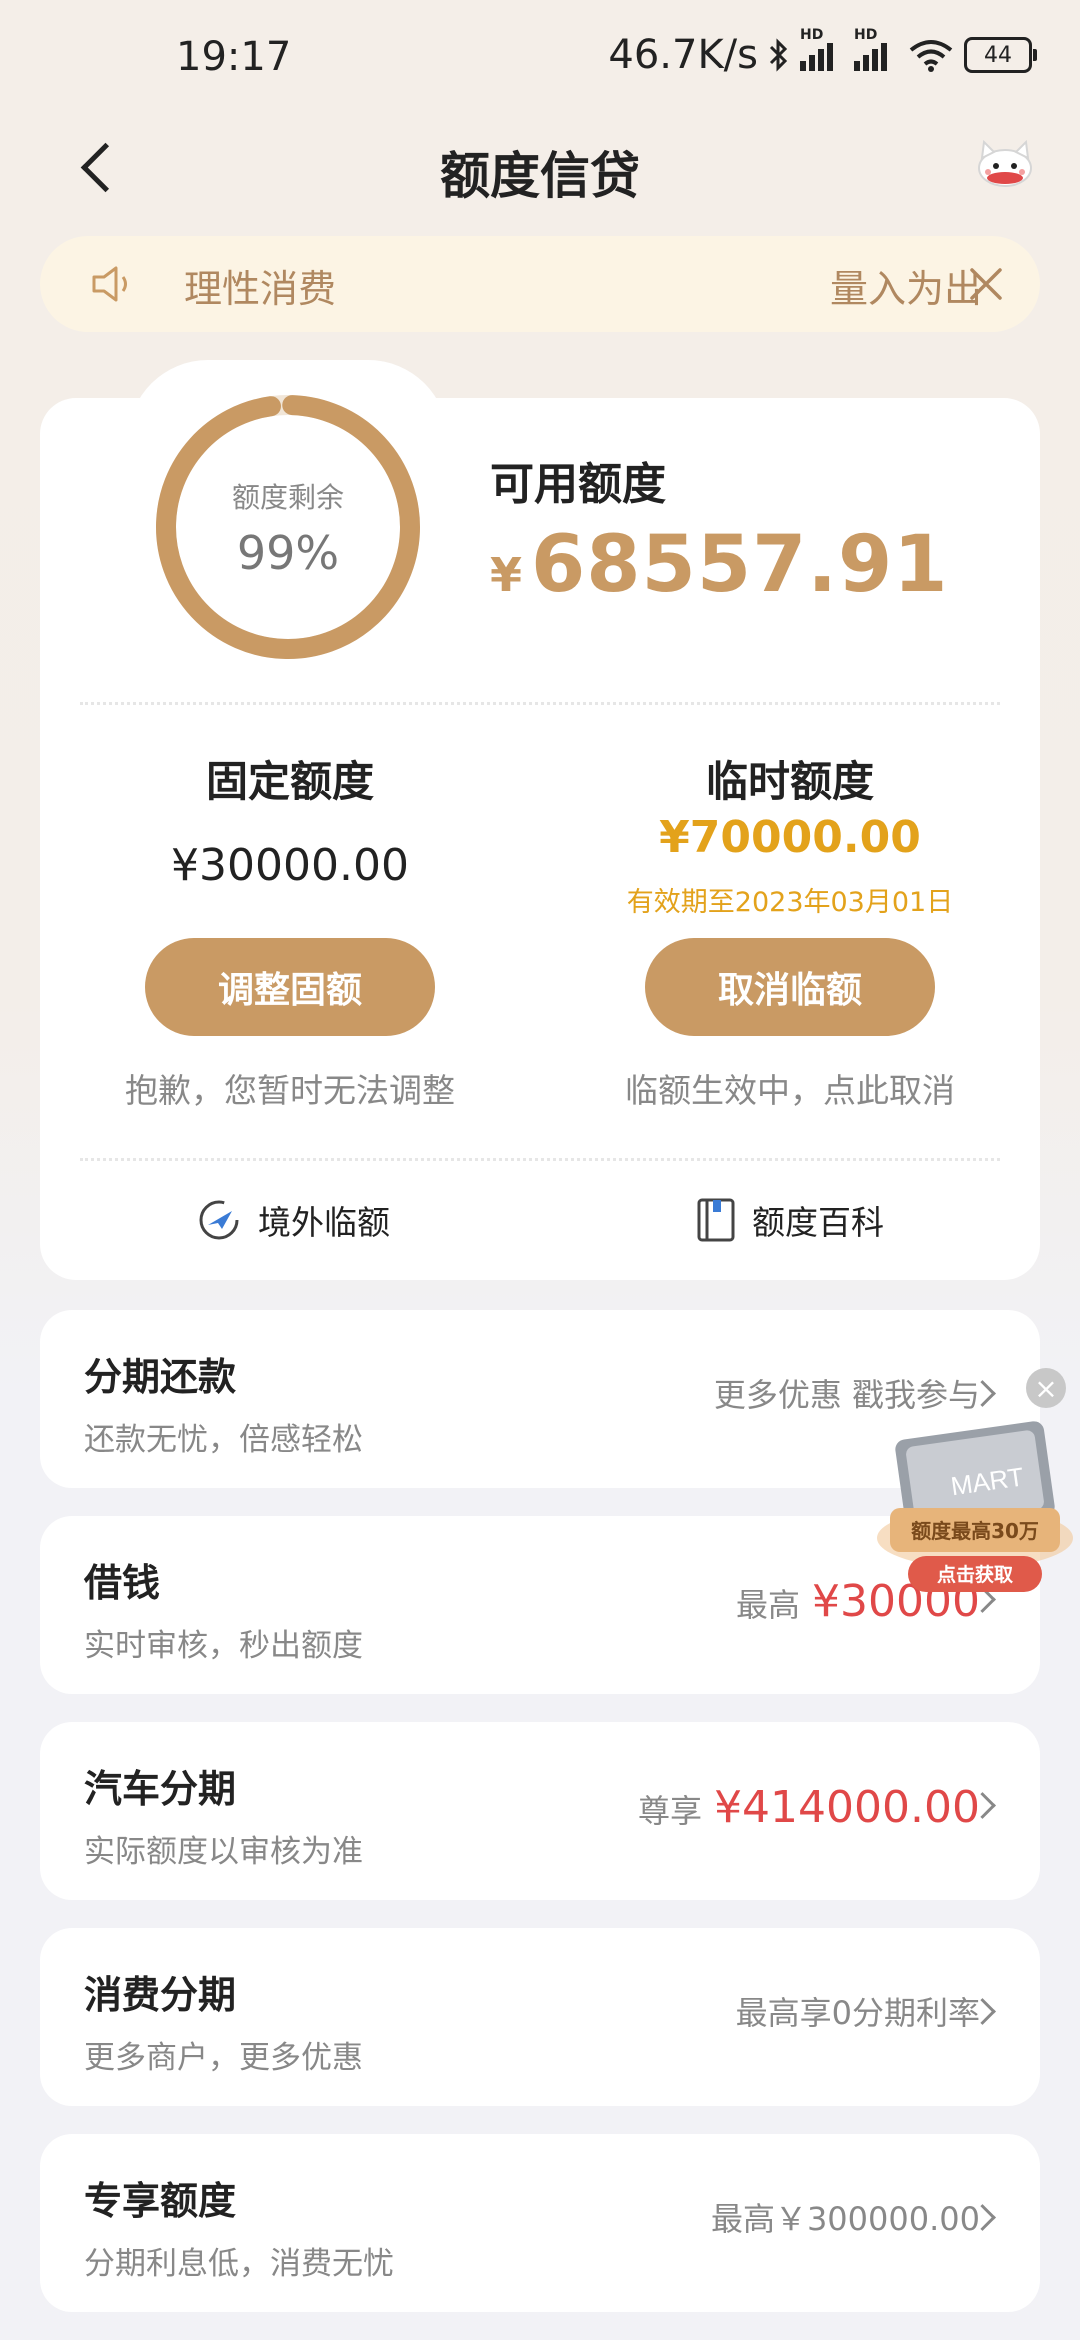 Image resolution: width=1080 pixels, height=2340 pixels. Describe the element at coordinates (716, 1220) in the screenshot. I see `book-icon` at that location.